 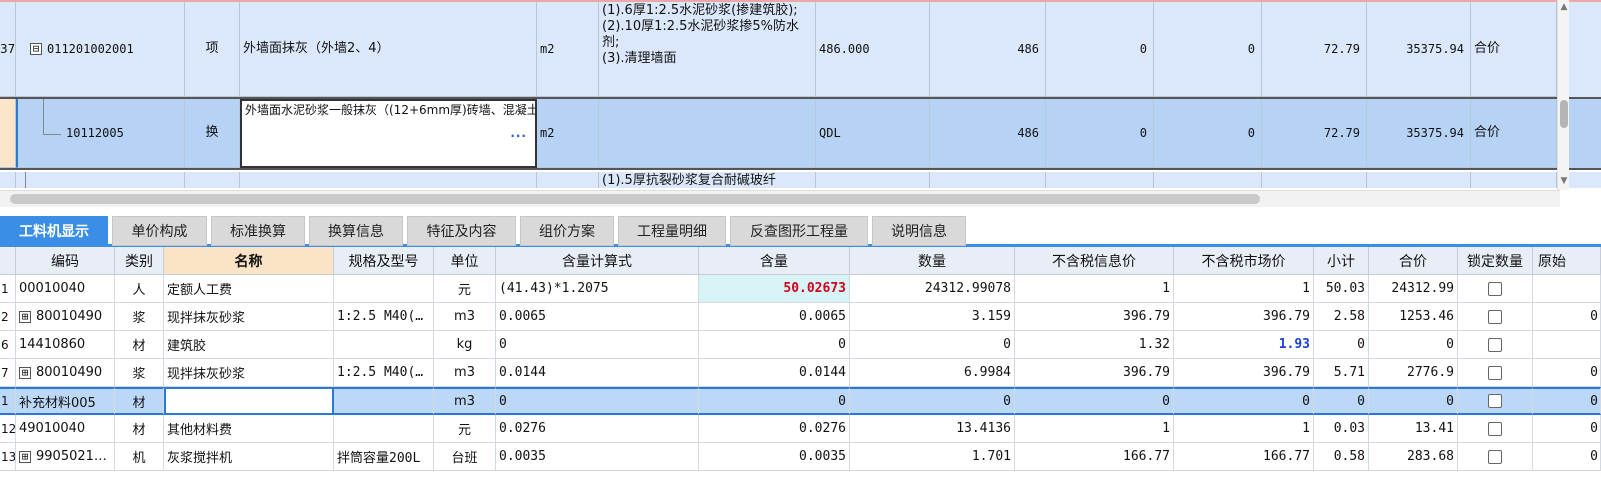 I want to click on item-name: 外墙面抹灰（外墙2、4）, so click(x=388, y=49).